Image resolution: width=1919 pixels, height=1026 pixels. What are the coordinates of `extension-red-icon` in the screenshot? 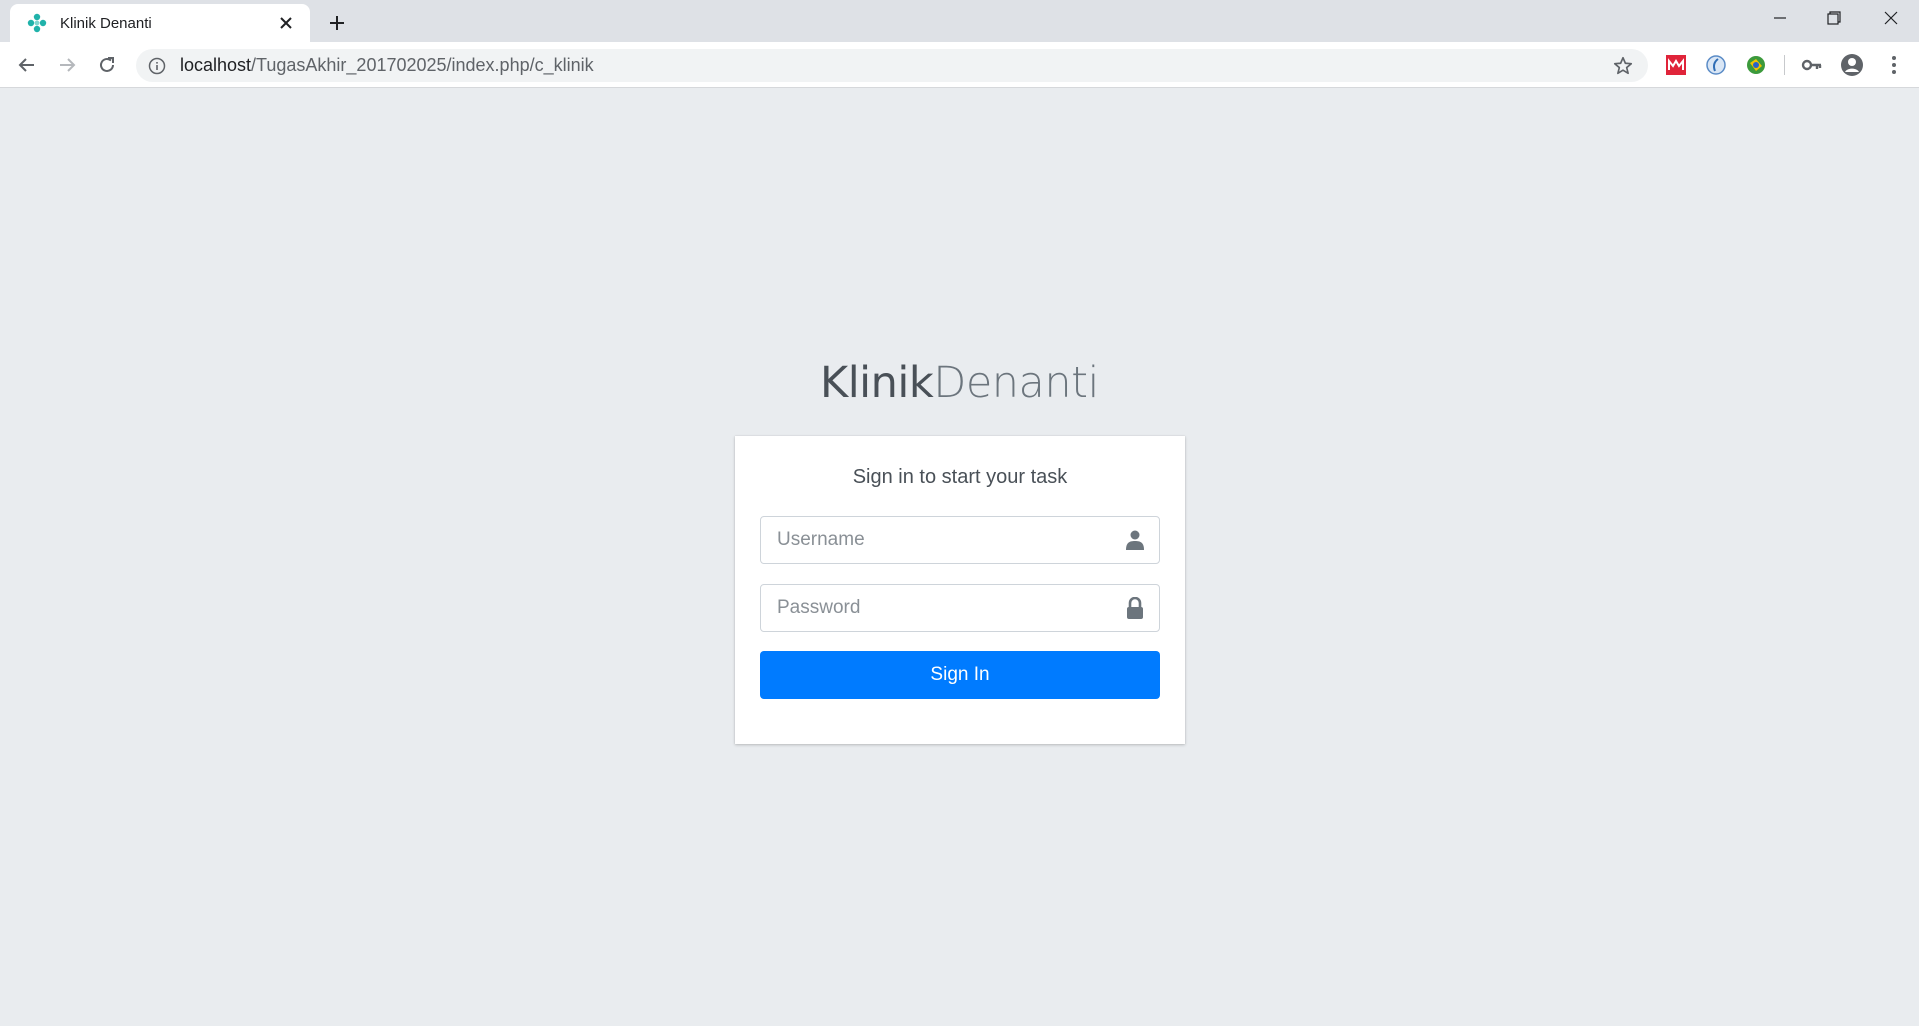 It's located at (1676, 65).